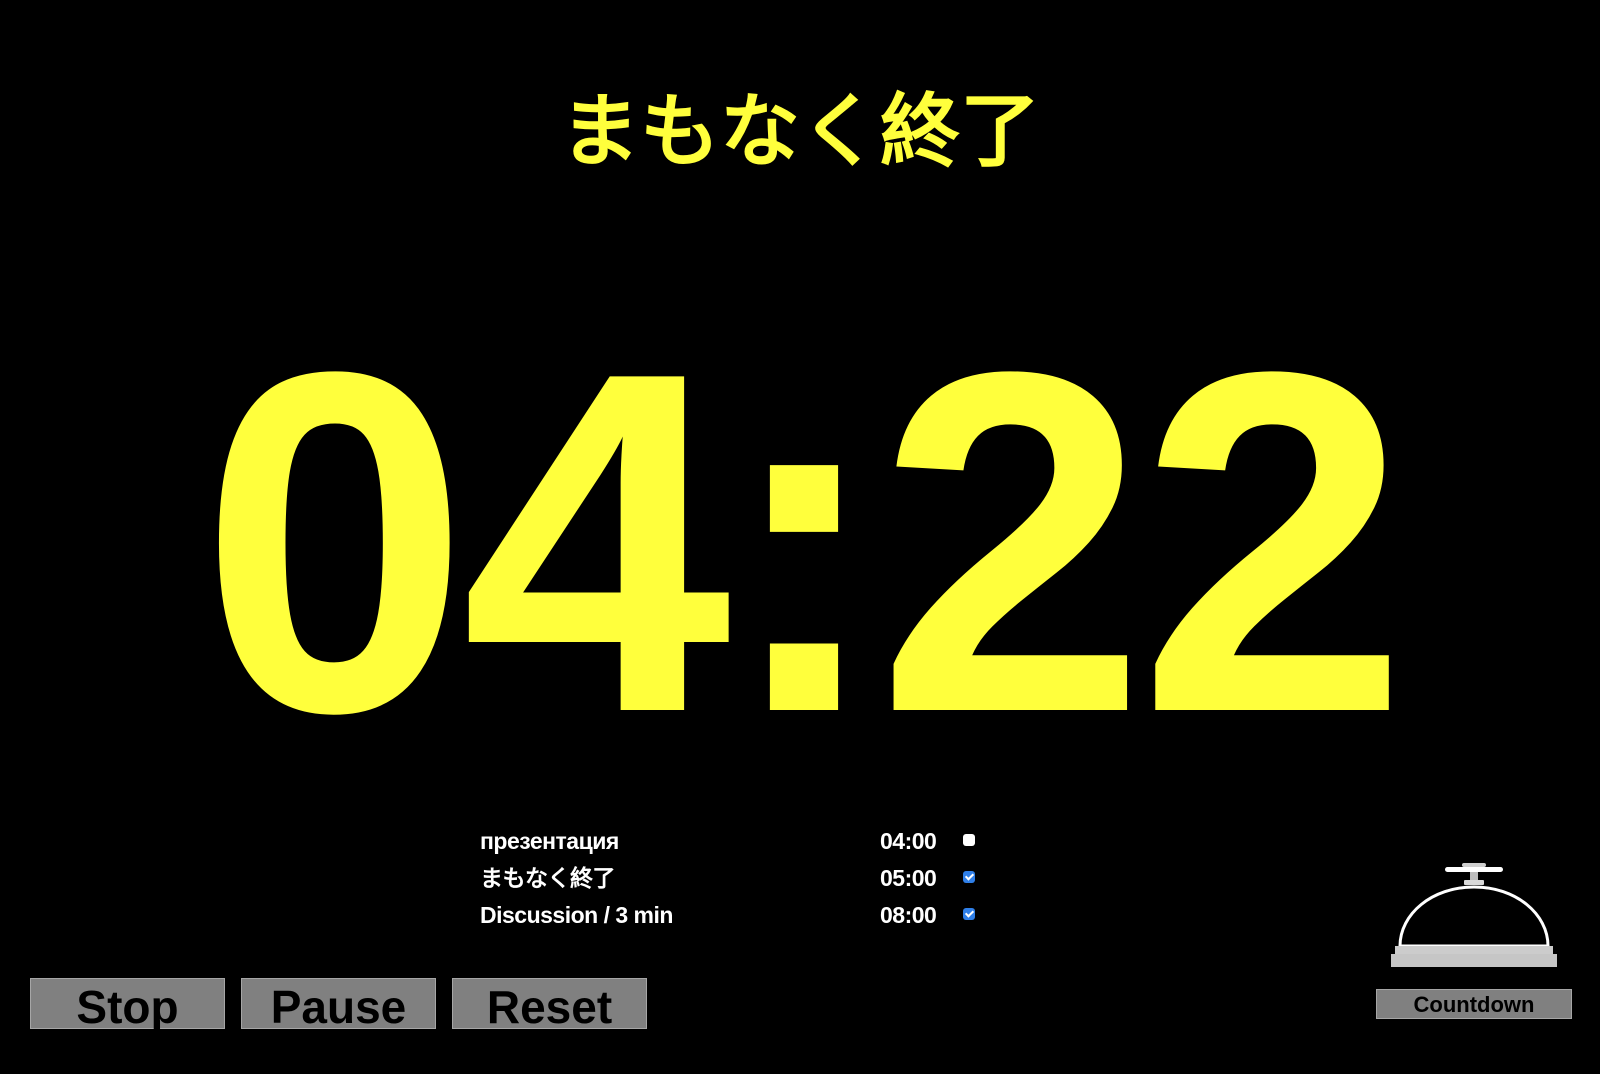  Describe the element at coordinates (800, 131) in the screenshot. I see `status-title: まもなく終了` at that location.